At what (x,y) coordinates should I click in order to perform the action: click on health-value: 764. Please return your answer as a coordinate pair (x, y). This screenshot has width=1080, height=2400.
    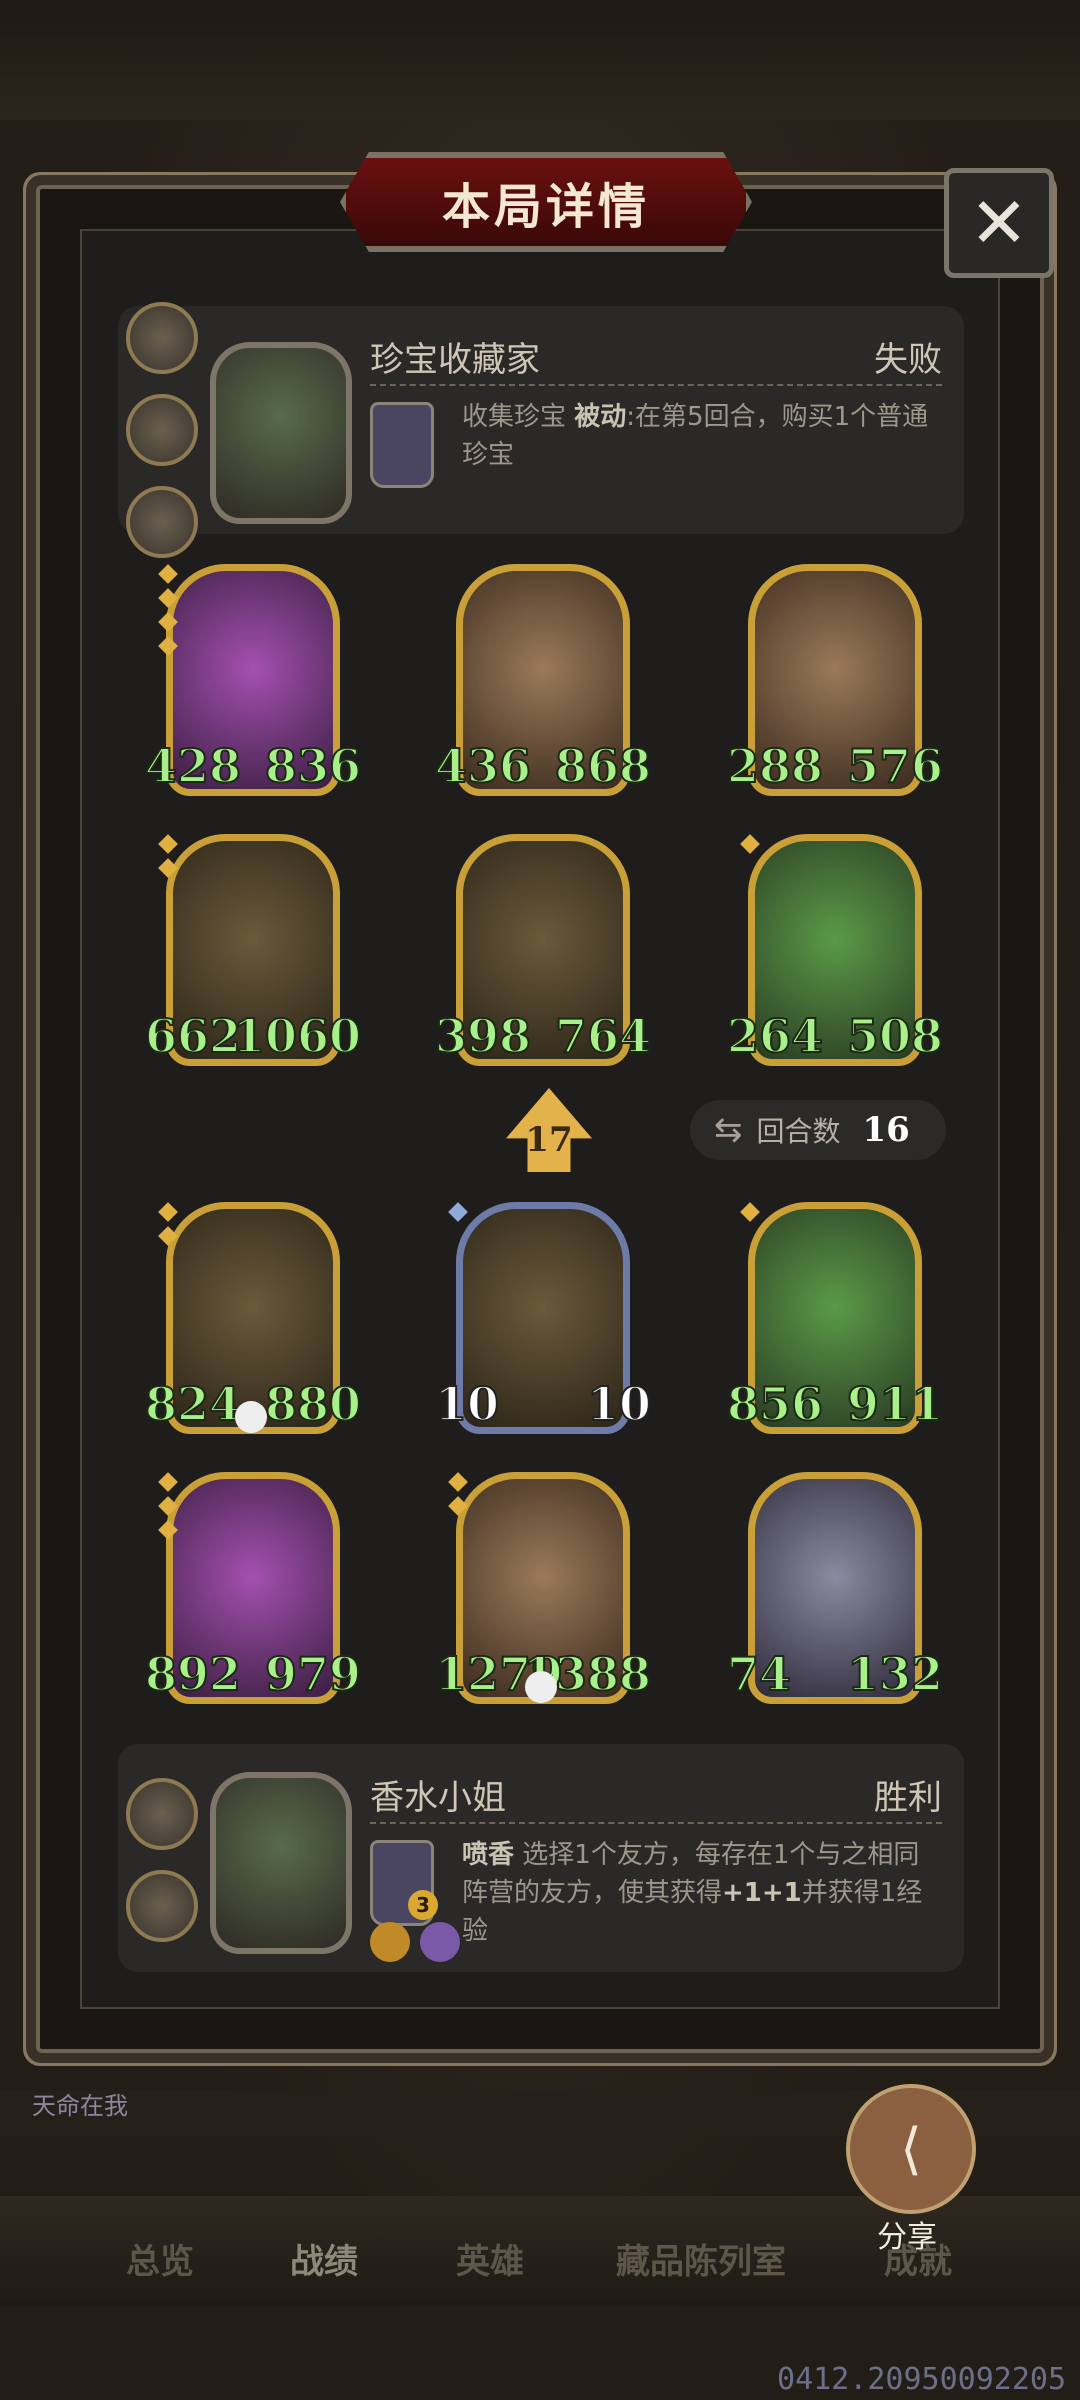
    Looking at the image, I should click on (603, 1036).